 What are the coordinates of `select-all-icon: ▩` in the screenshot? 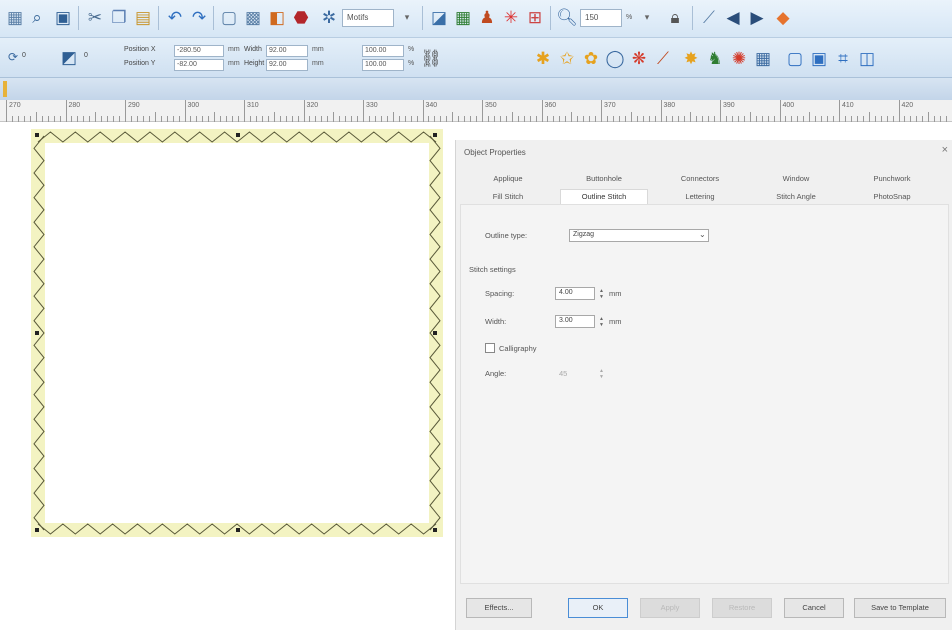 It's located at (253, 17).